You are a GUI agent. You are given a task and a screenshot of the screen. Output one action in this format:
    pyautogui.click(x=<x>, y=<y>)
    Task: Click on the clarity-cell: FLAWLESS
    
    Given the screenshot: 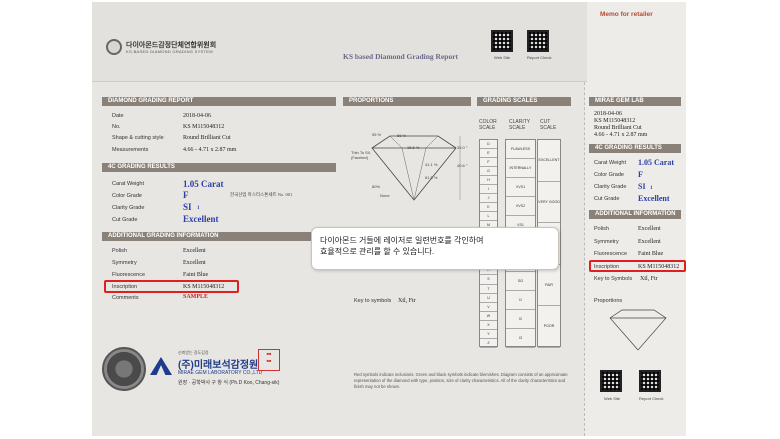 What is the action you would take?
    pyautogui.click(x=520, y=149)
    